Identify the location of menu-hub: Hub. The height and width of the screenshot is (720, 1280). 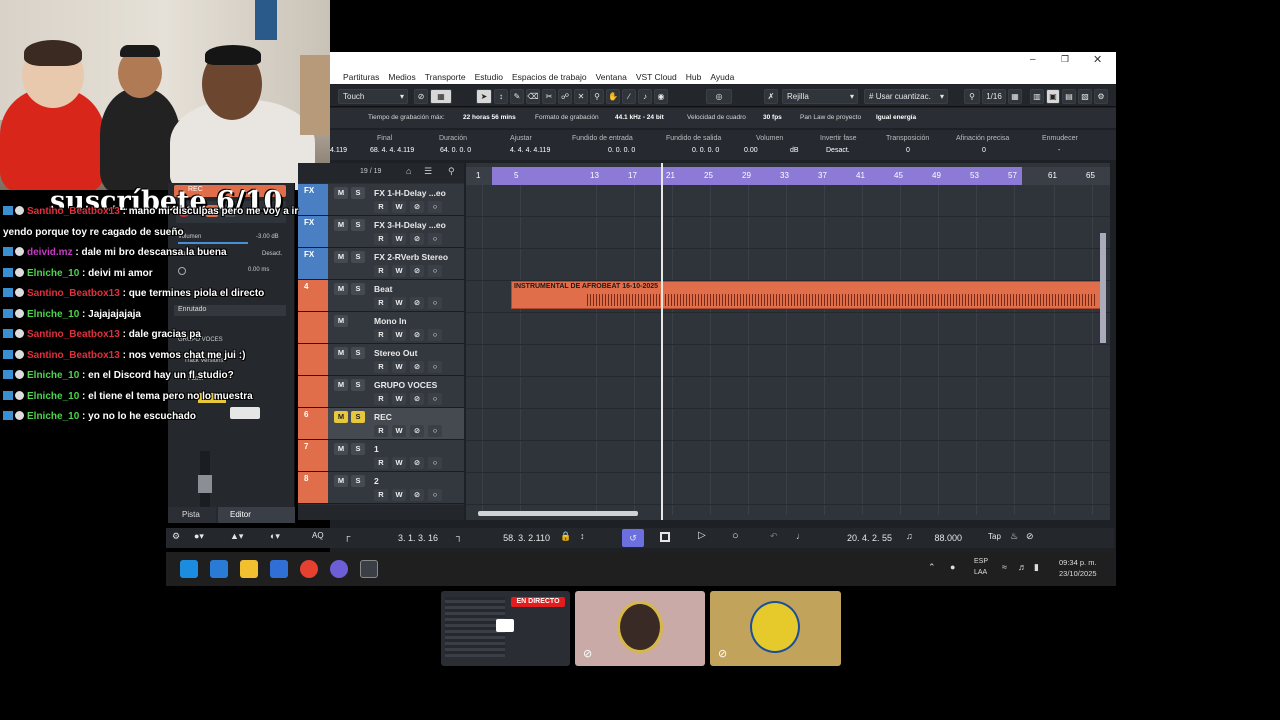
(694, 77).